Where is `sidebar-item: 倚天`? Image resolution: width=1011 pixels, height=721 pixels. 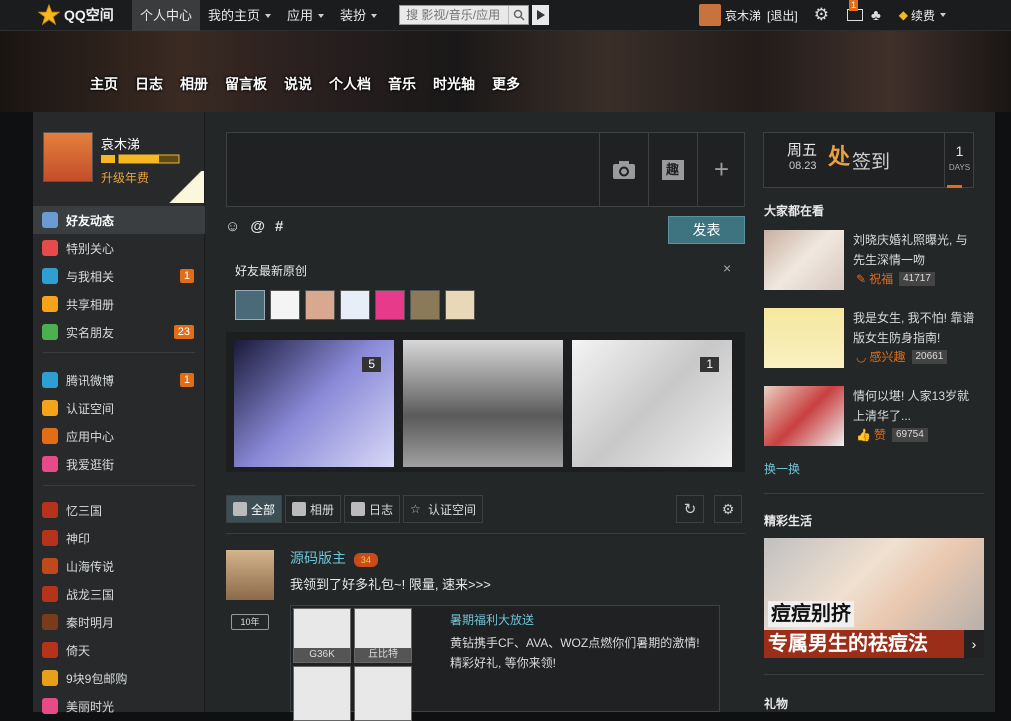
sidebar-item: 倚天 is located at coordinates (119, 650).